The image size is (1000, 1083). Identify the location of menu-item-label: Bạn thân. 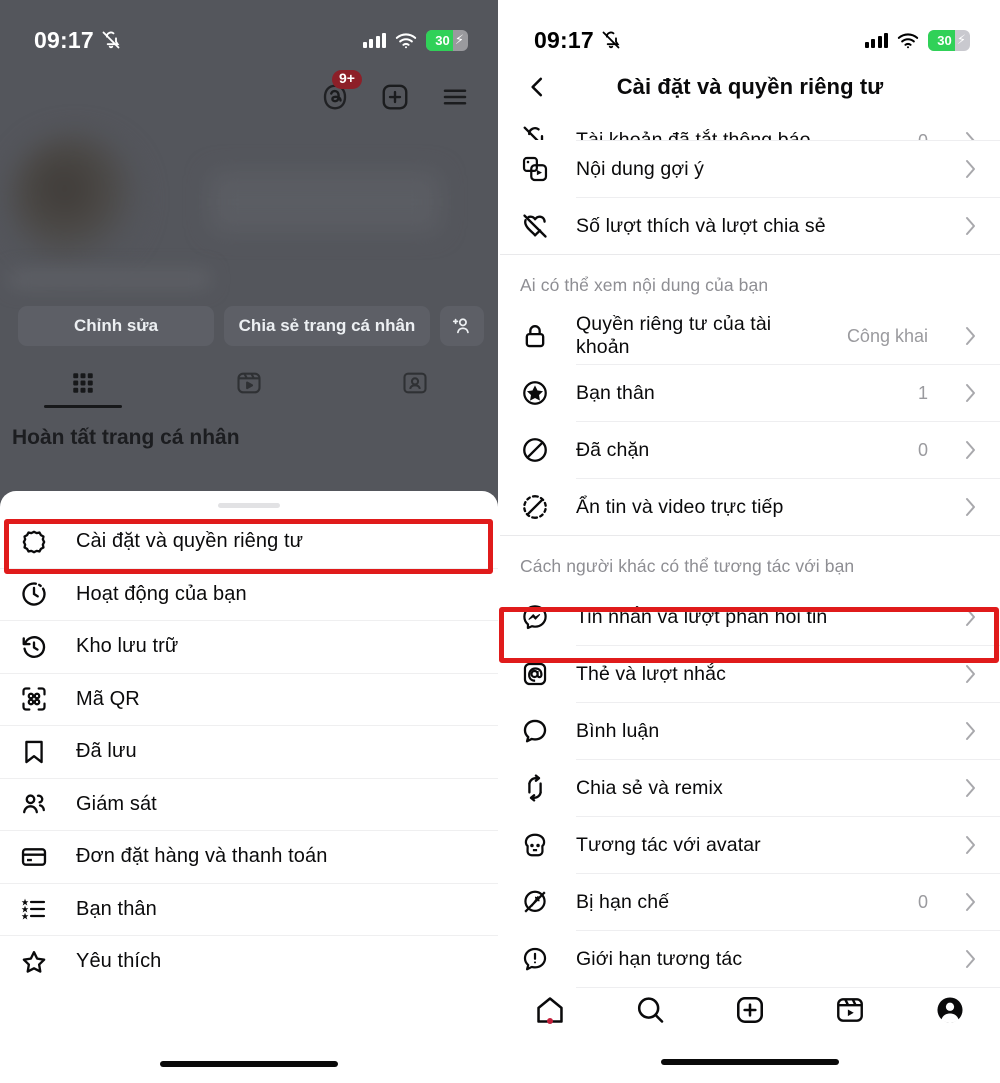
(116, 908).